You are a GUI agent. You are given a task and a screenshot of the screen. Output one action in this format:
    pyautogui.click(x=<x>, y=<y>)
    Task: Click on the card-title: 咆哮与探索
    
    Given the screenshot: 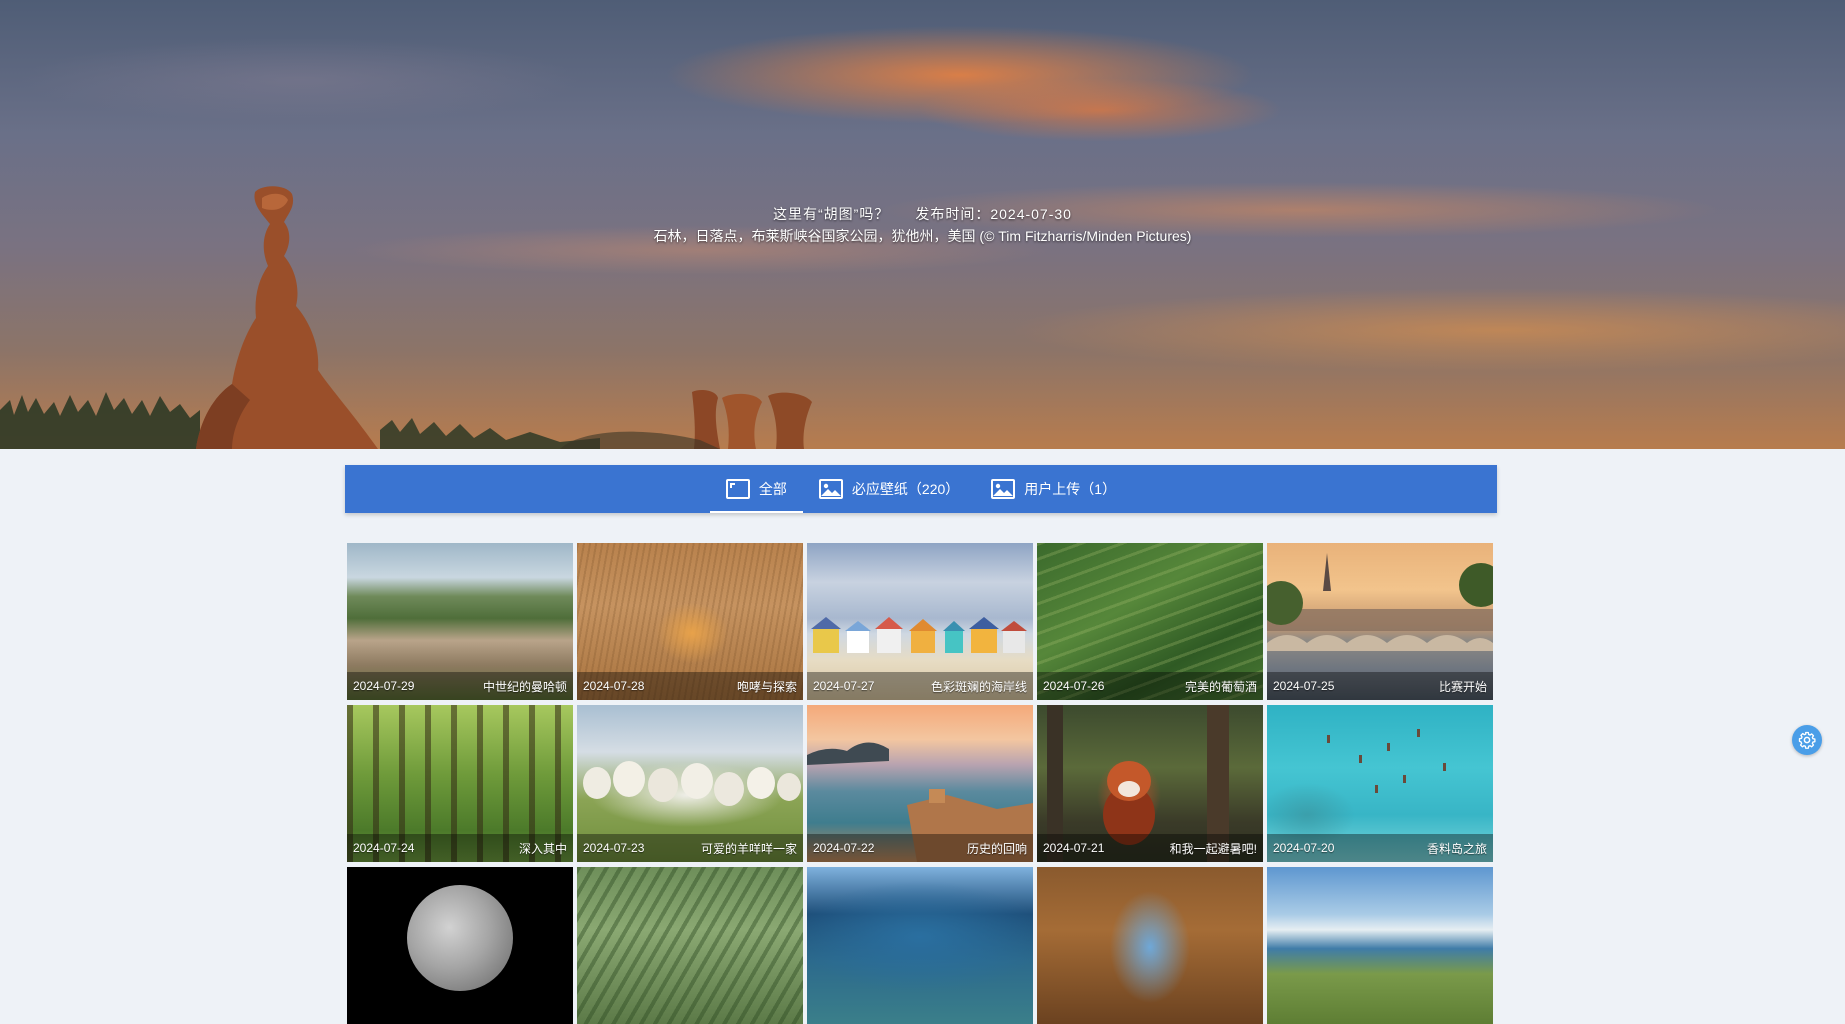 What is the action you would take?
    pyautogui.click(x=766, y=686)
    